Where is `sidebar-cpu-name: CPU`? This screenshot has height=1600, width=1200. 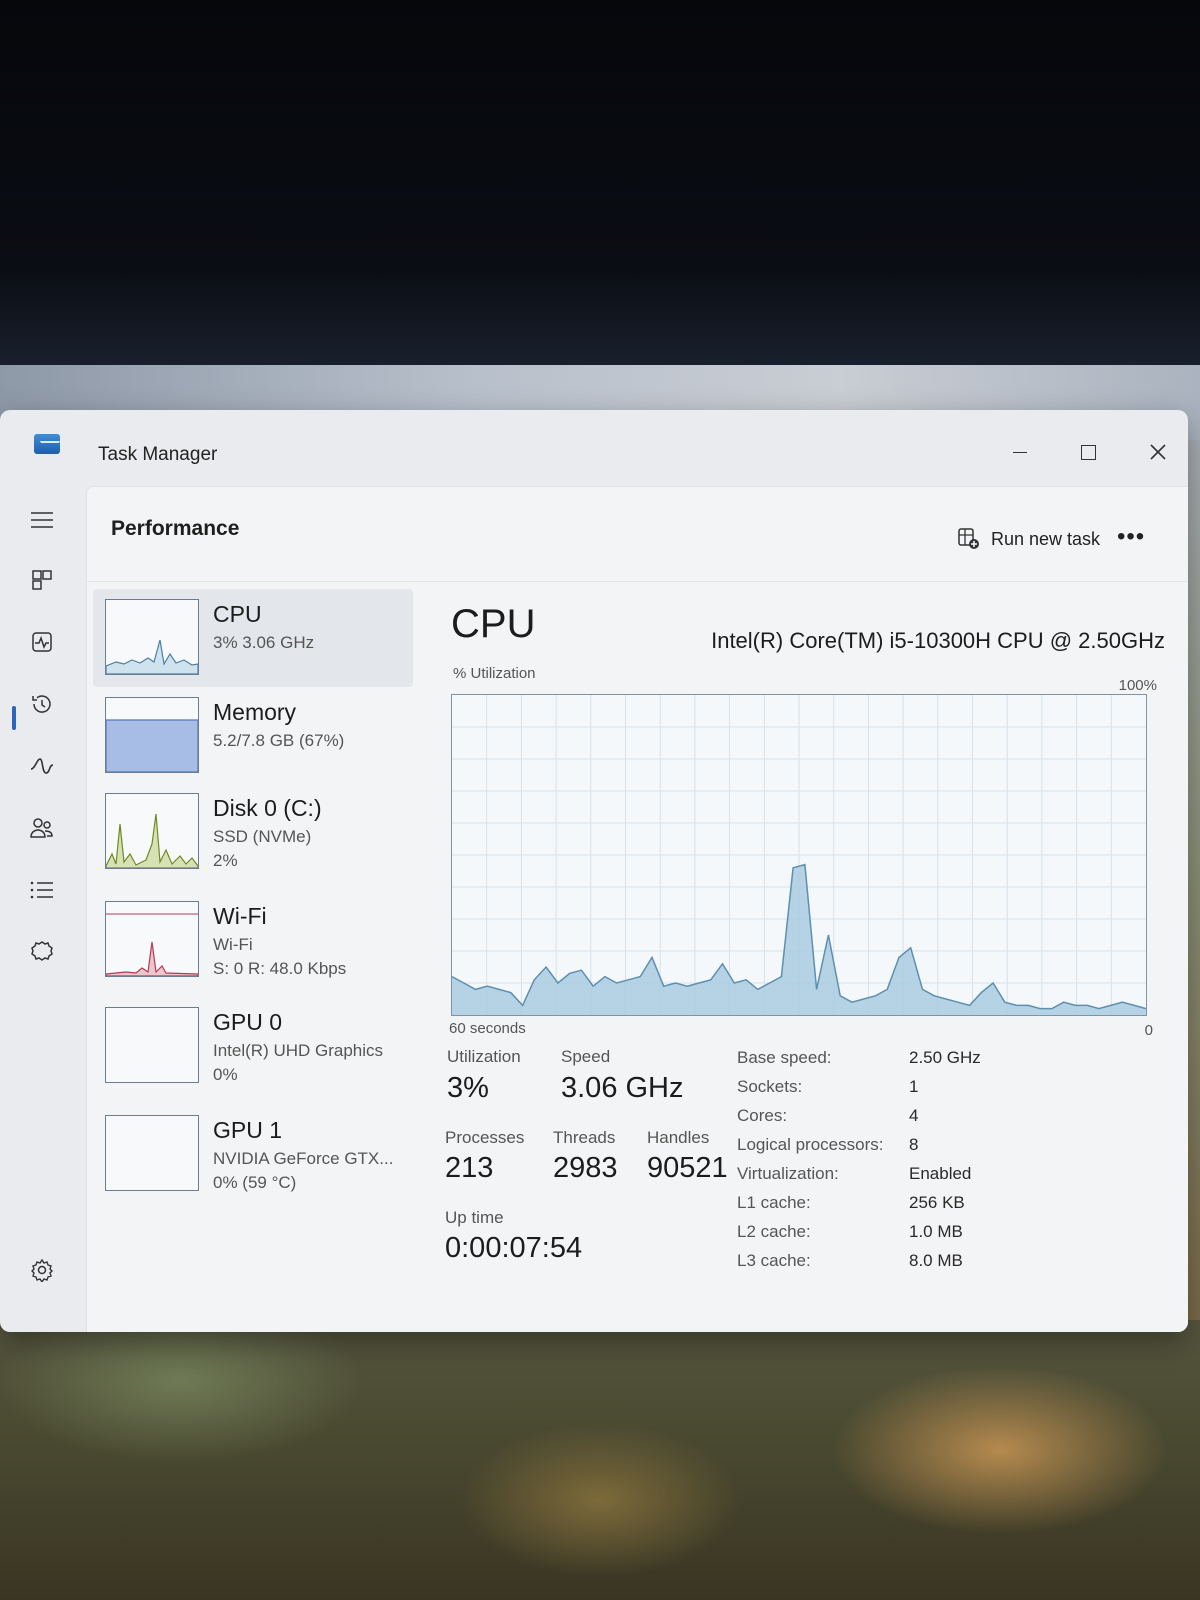 sidebar-cpu-name: CPU is located at coordinates (237, 614).